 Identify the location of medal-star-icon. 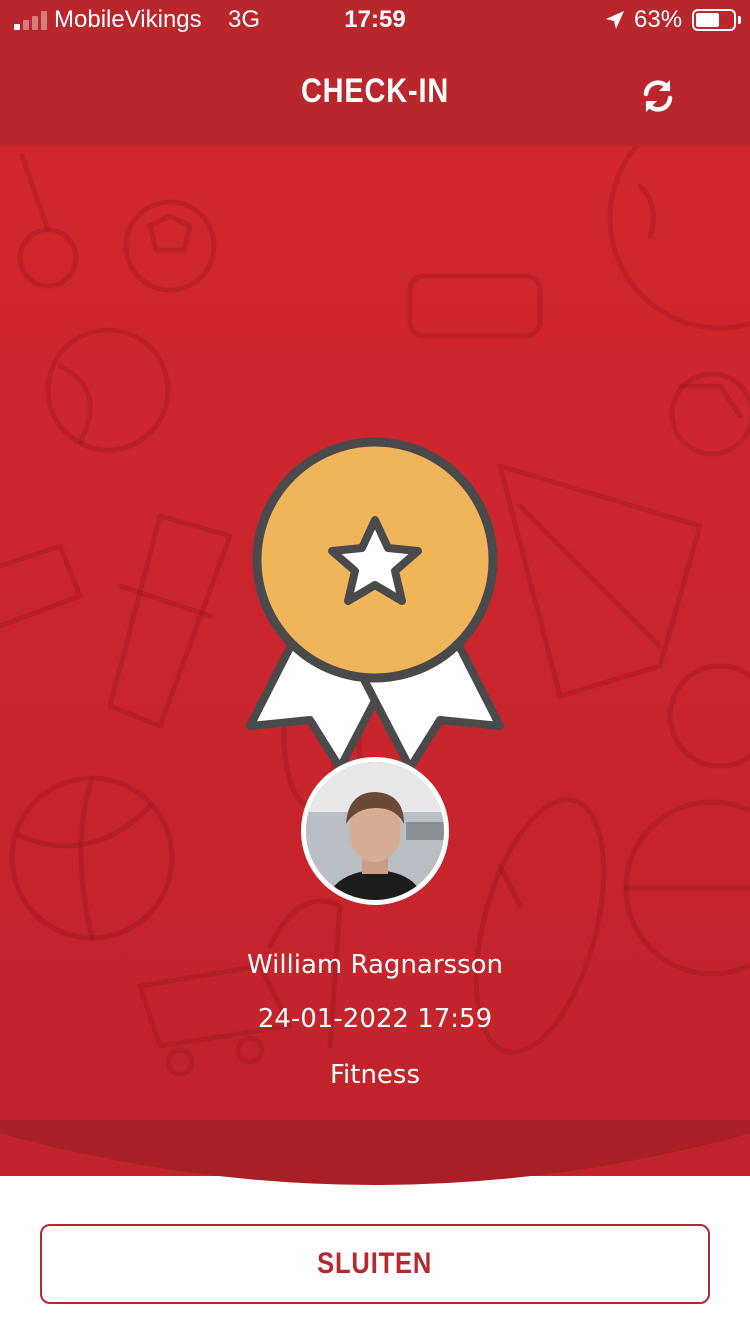
(375, 604).